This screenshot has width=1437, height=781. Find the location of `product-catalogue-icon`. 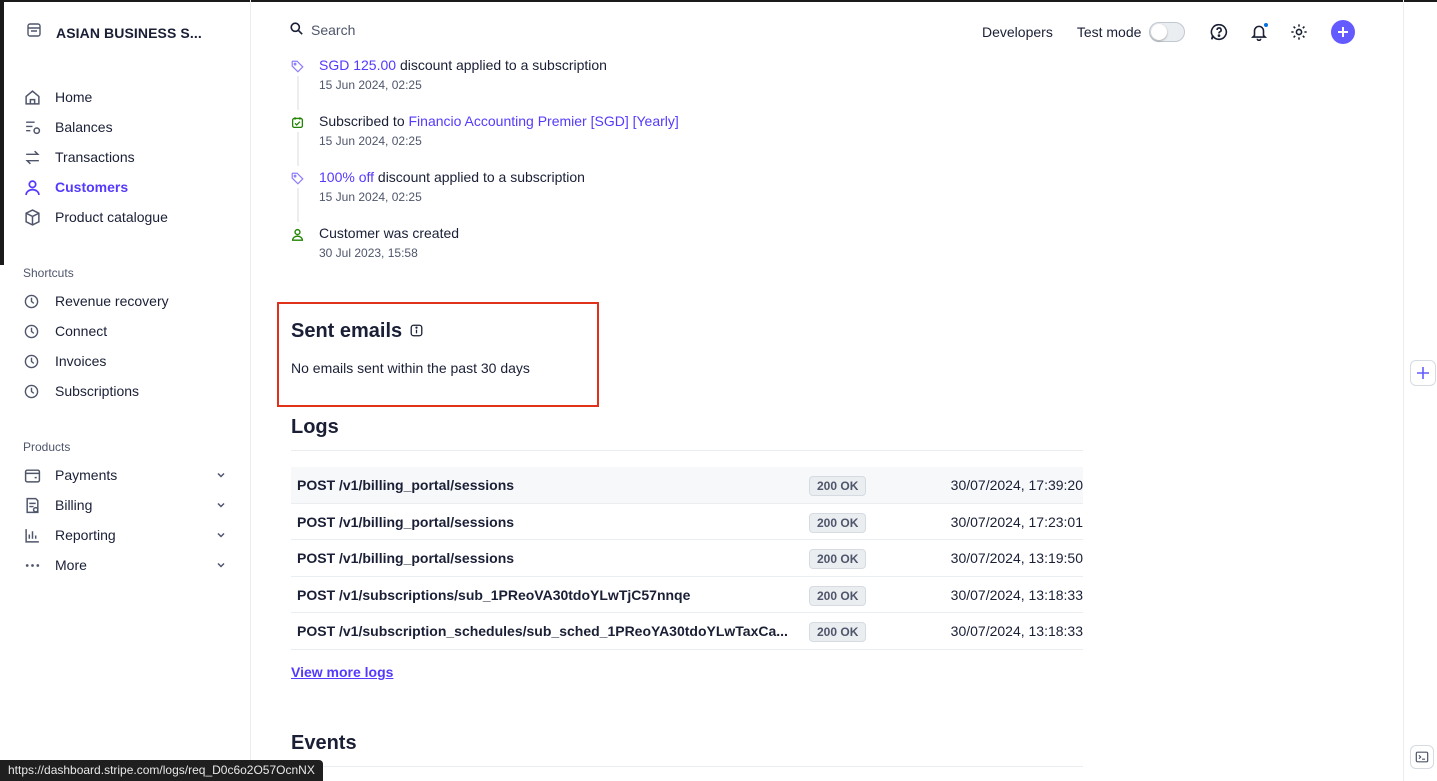

product-catalogue-icon is located at coordinates (35, 217).